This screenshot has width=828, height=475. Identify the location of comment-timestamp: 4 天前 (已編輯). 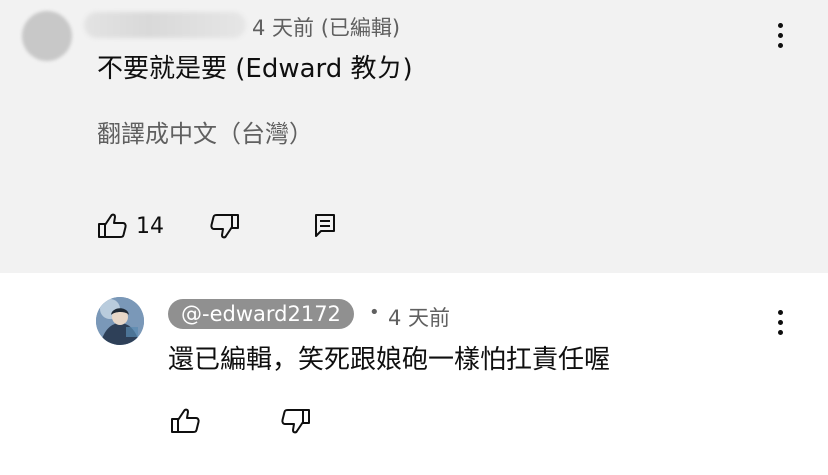
(326, 28).